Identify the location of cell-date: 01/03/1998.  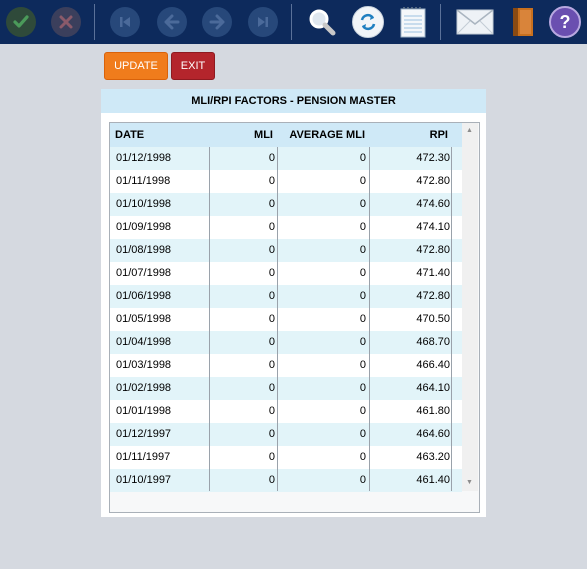
(144, 365).